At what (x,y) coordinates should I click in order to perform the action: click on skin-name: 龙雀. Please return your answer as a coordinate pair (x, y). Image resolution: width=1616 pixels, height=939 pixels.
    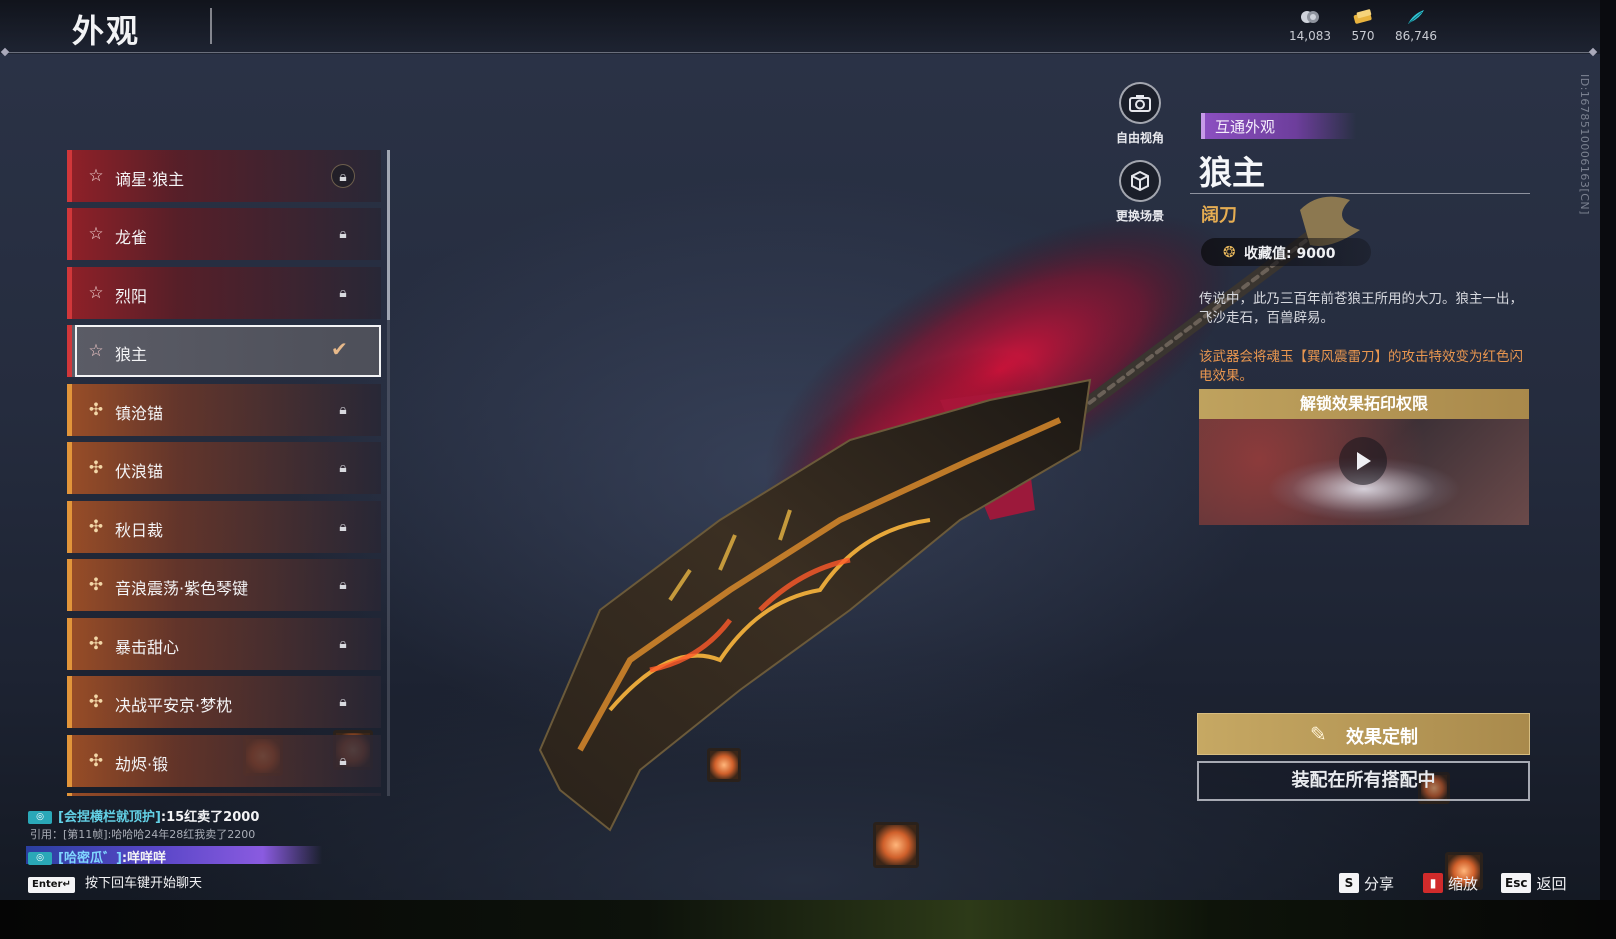
    Looking at the image, I should click on (131, 237).